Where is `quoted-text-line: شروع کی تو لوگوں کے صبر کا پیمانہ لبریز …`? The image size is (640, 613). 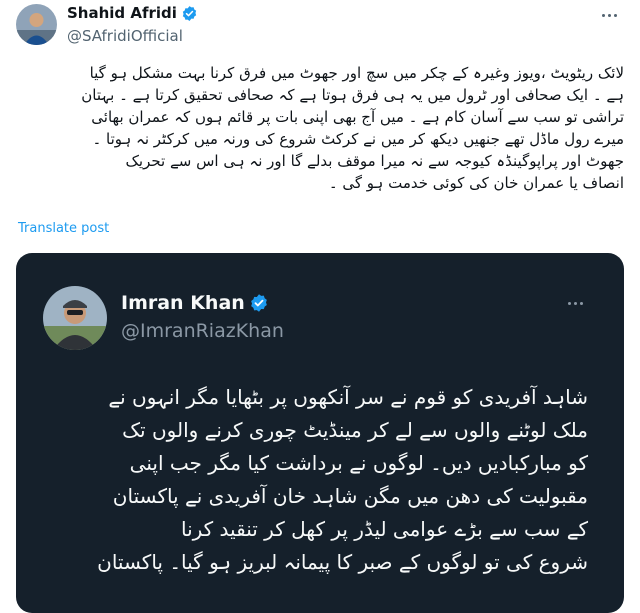 quoted-text-line: شروع کی تو لوگوں کے صبر کا پیمانہ لبریز … is located at coordinates (342, 562).